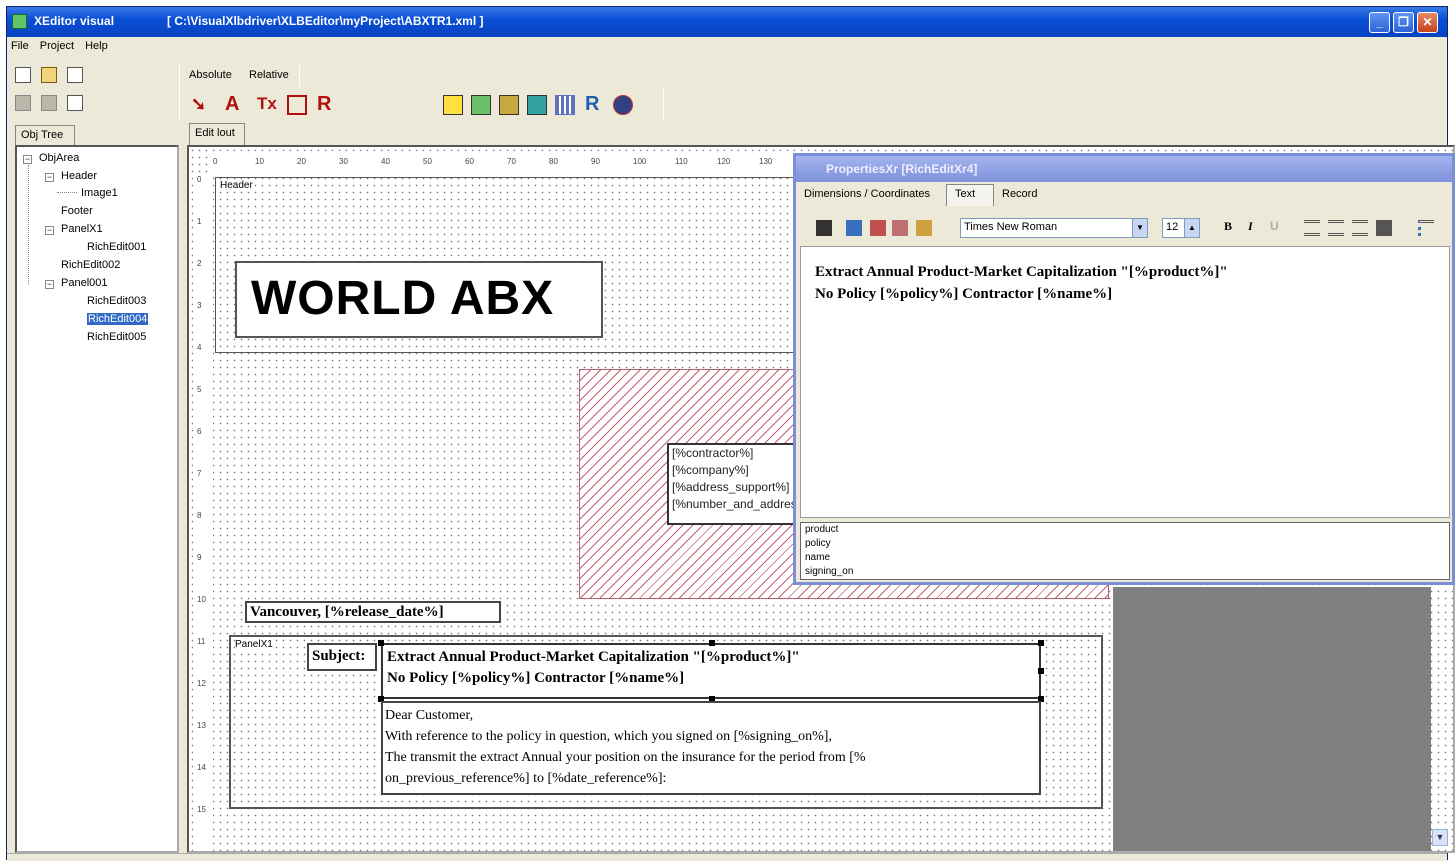 Image resolution: width=1456 pixels, height=866 pixels. I want to click on find-icon, so click(854, 228).